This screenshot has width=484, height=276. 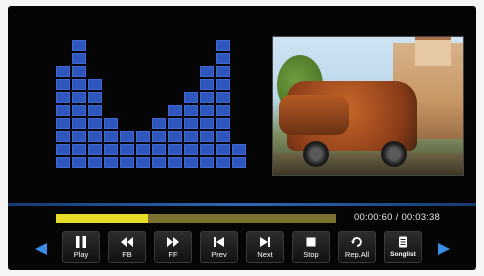 I want to click on previous-button: Prev, so click(x=219, y=247).